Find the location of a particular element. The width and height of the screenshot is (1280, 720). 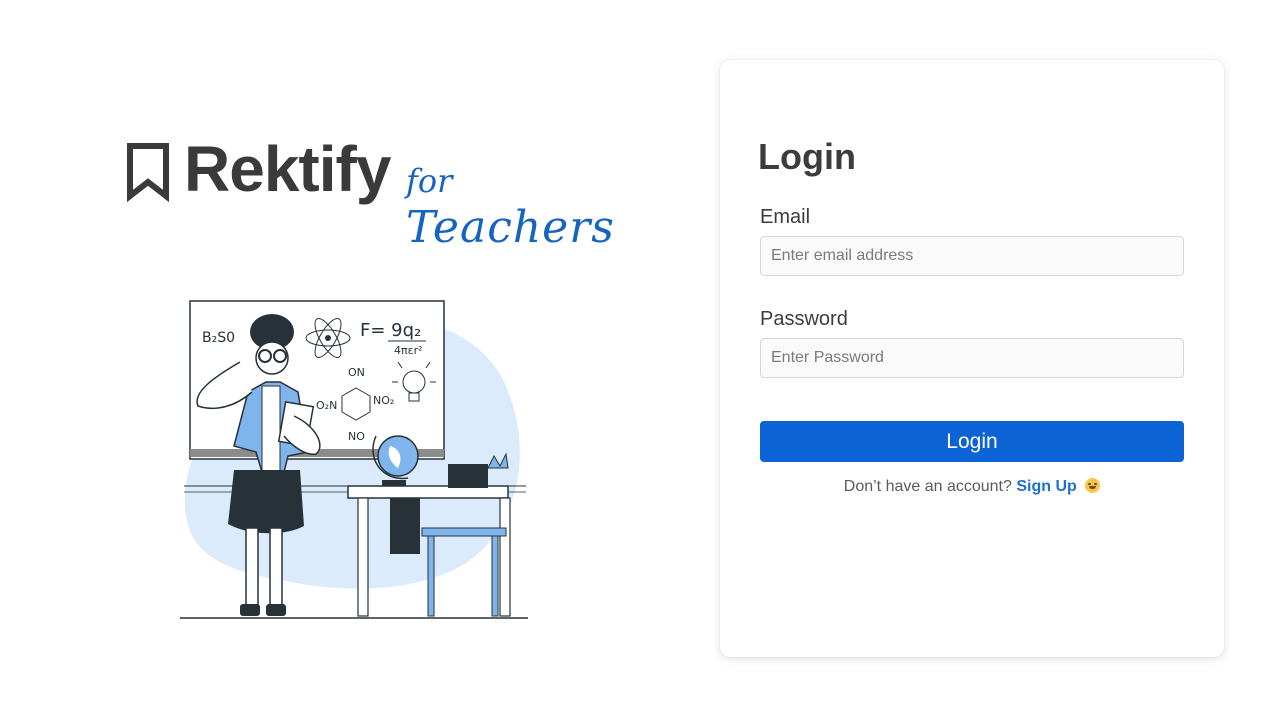

signup-prompt: Don’t have an account? is located at coordinates (927, 486).